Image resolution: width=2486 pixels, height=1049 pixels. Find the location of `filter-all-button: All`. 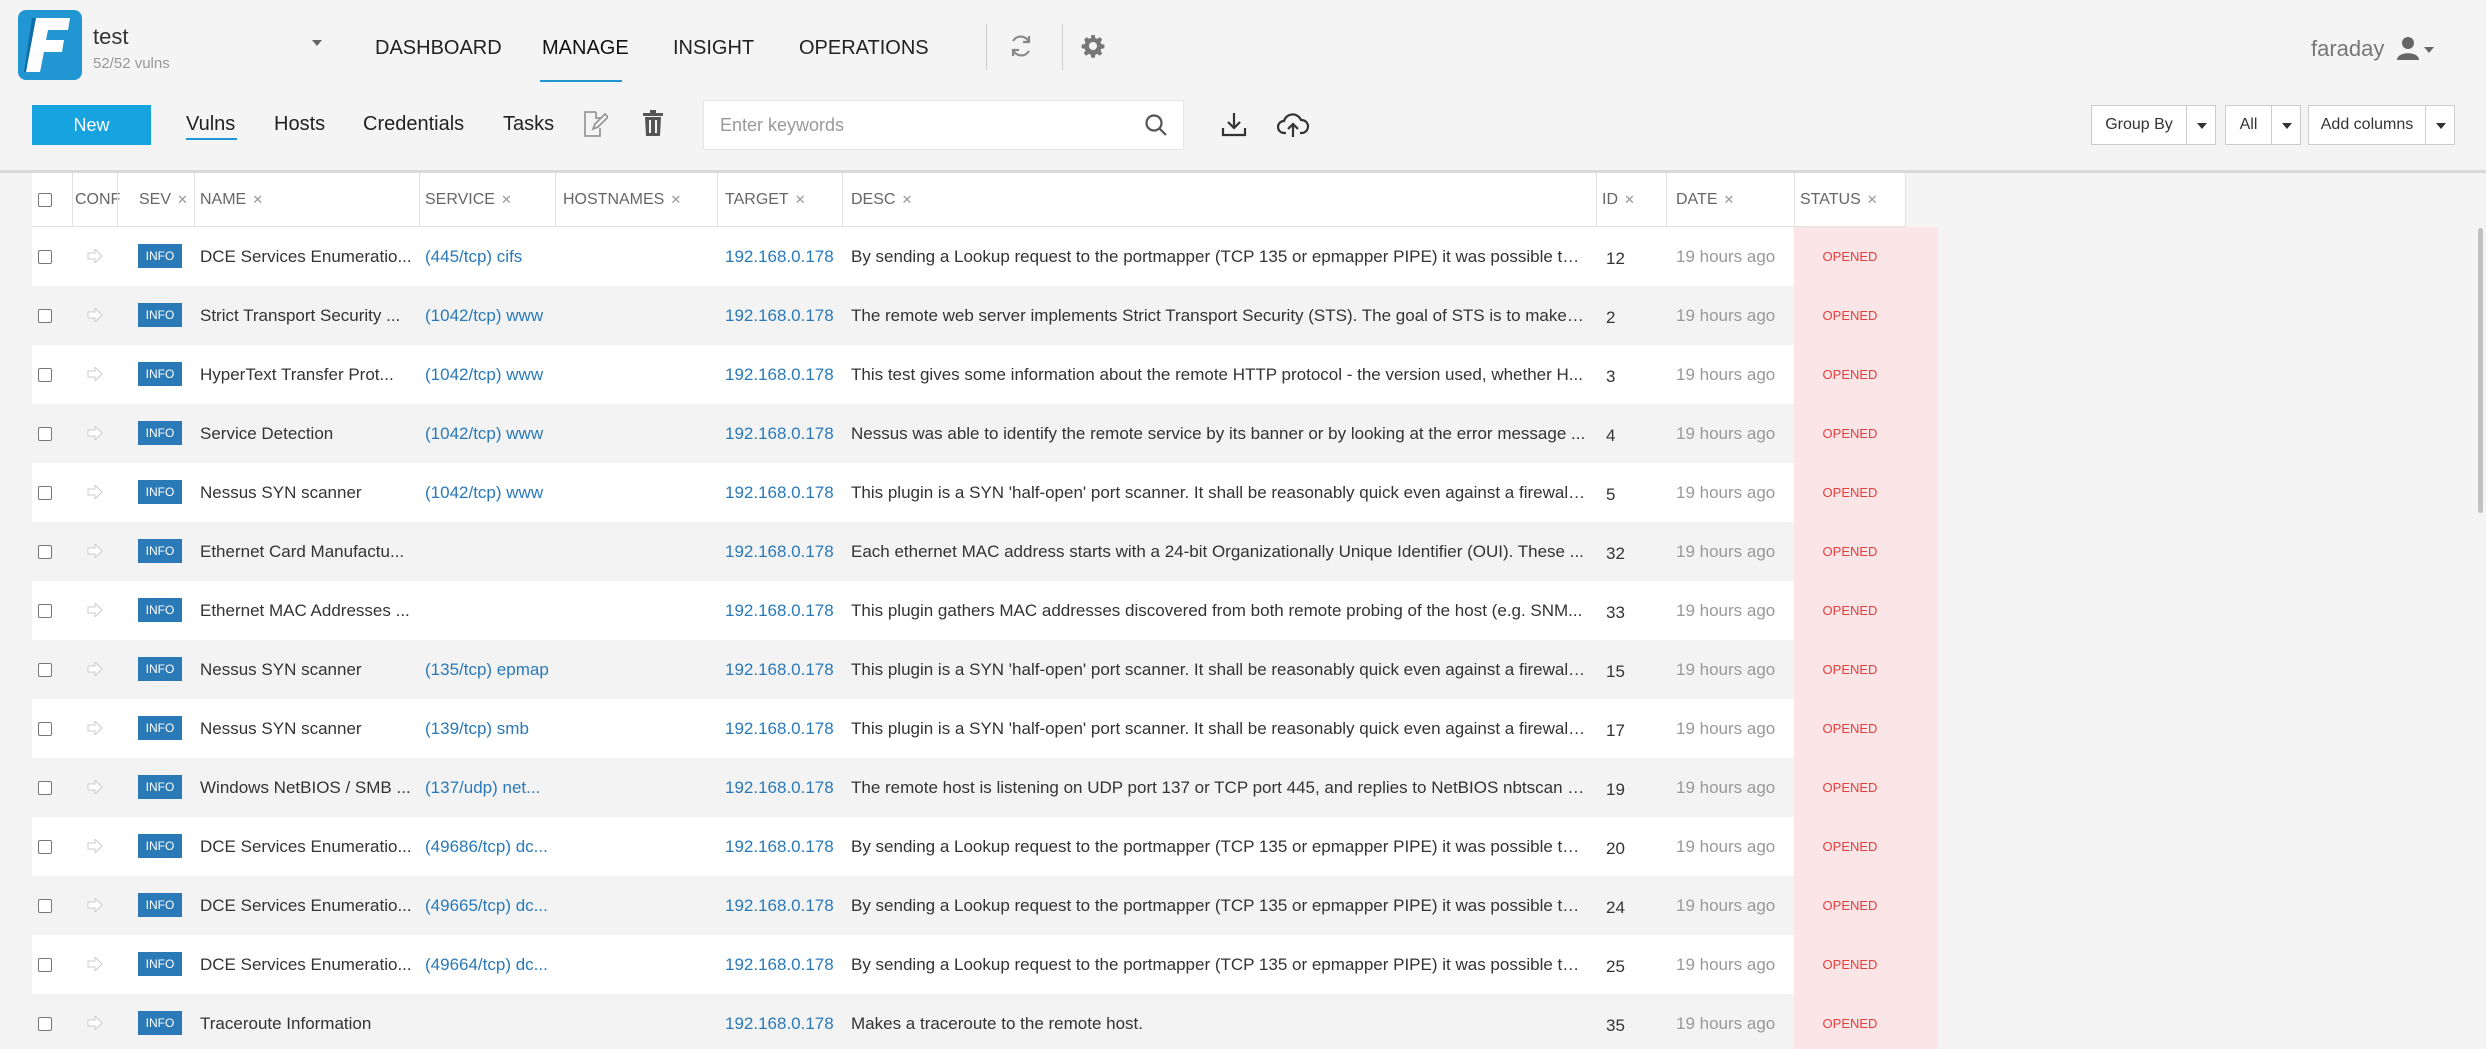

filter-all-button: All is located at coordinates (2248, 125).